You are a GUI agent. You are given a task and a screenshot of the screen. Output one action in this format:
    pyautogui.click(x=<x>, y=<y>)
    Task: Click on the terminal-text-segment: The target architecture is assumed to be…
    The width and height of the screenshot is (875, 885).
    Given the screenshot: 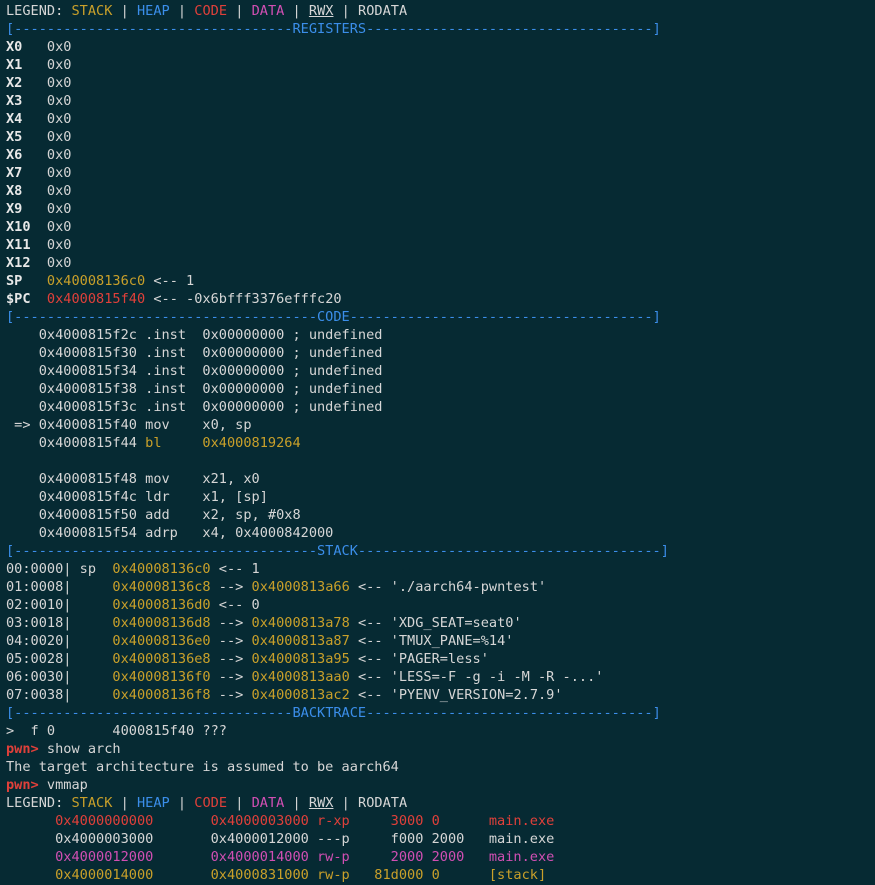 What is the action you would take?
    pyautogui.click(x=202, y=767)
    